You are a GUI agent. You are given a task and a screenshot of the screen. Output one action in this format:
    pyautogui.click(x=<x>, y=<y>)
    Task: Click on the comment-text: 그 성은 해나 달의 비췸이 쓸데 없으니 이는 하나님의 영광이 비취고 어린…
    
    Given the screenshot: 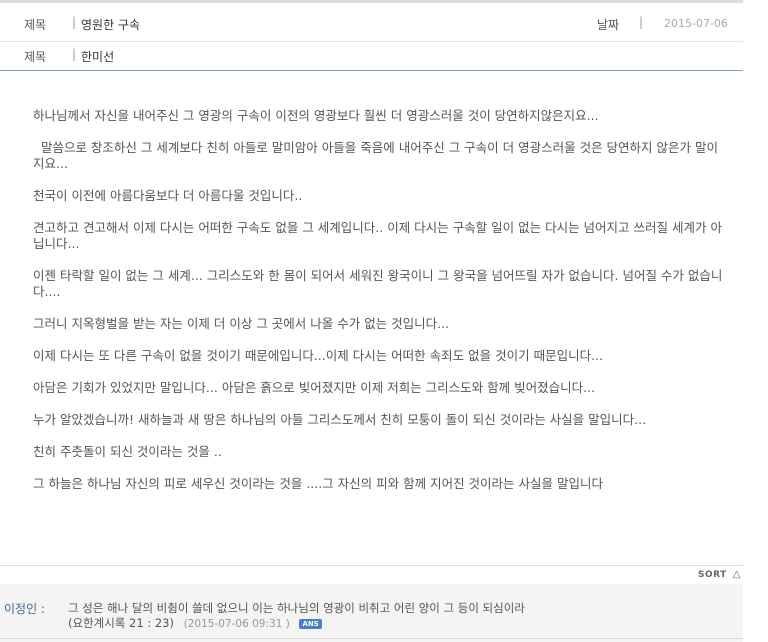 What is the action you would take?
    pyautogui.click(x=296, y=608)
    